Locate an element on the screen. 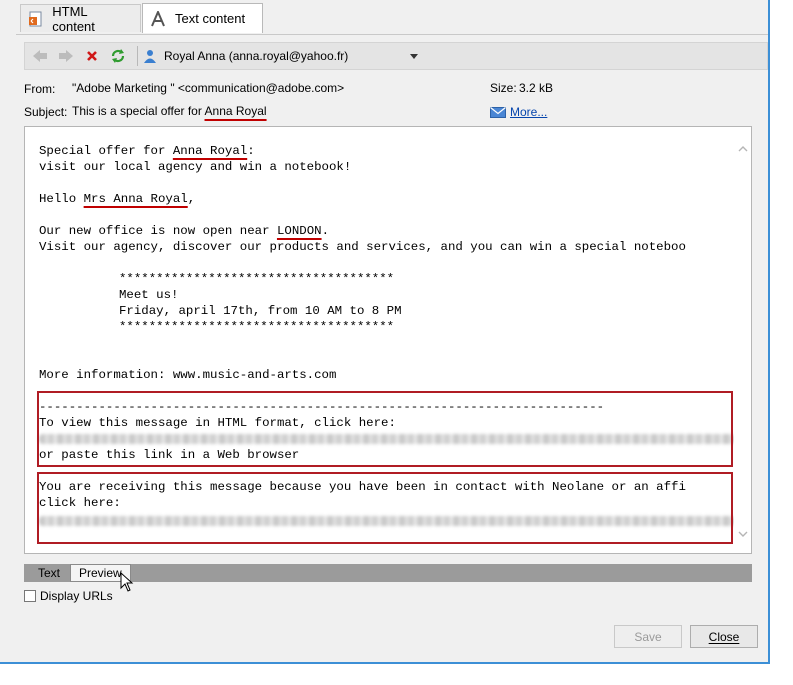 The height and width of the screenshot is (685, 793). stars-top: ************************************* is located at coordinates (257, 279).